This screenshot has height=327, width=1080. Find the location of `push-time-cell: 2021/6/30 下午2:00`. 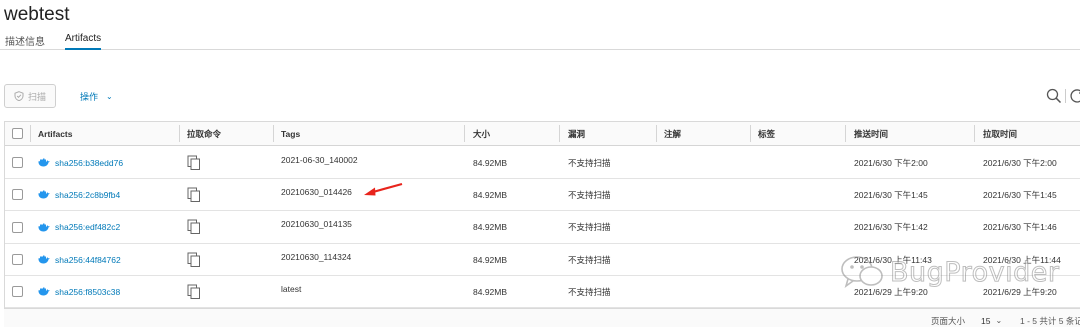

push-time-cell: 2021/6/30 下午2:00 is located at coordinates (891, 162).